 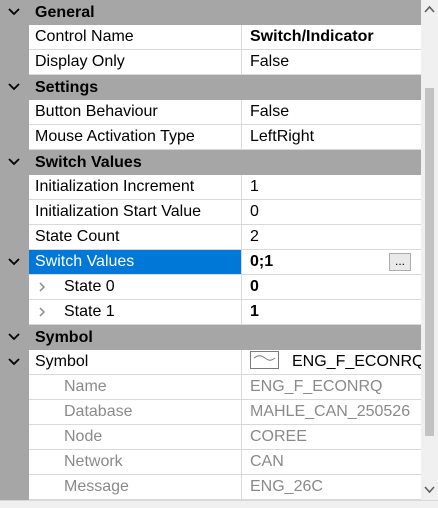 What do you see at coordinates (88, 162) in the screenshot?
I see `category-title: Switch Values` at bounding box center [88, 162].